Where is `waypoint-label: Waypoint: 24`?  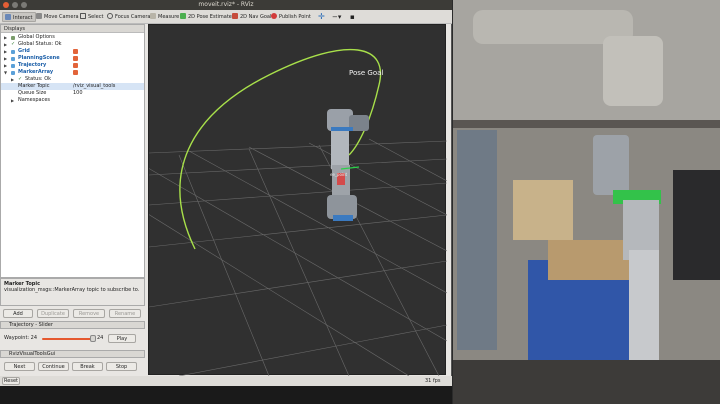 waypoint-label: Waypoint: 24 is located at coordinates (21, 338).